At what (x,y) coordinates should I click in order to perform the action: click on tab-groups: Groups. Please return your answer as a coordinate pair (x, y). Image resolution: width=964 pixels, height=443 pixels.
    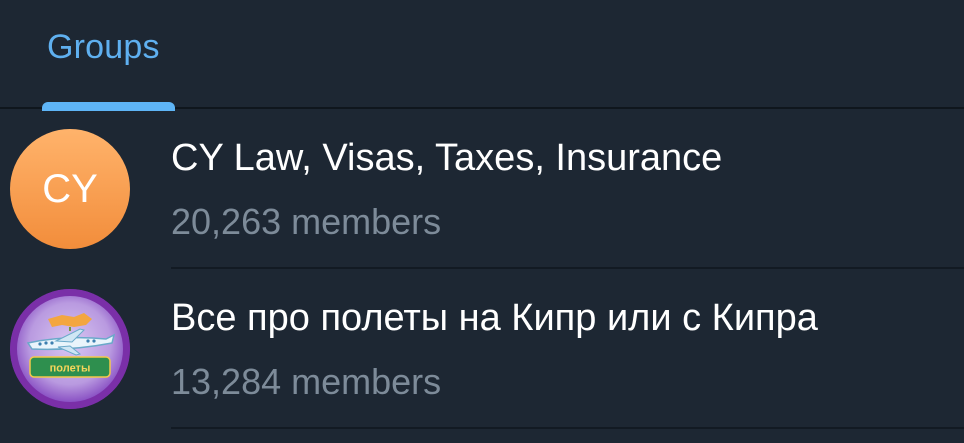
    Looking at the image, I should click on (108, 55).